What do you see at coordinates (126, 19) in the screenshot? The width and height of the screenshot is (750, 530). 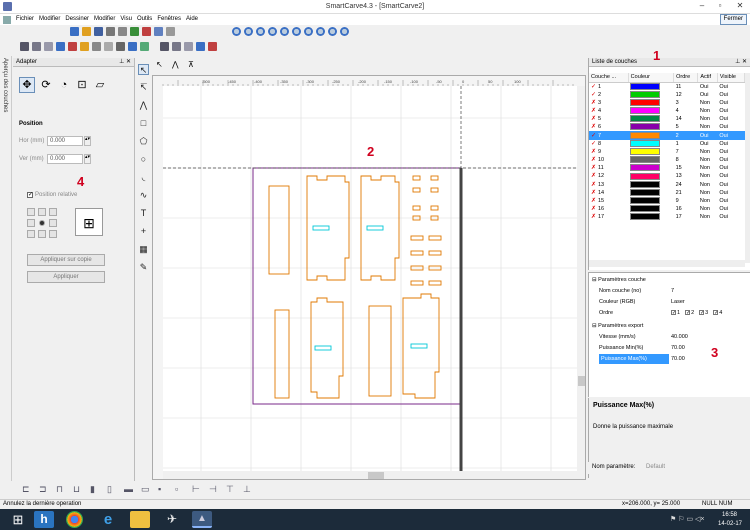 I see `menu-item-4: Visu` at bounding box center [126, 19].